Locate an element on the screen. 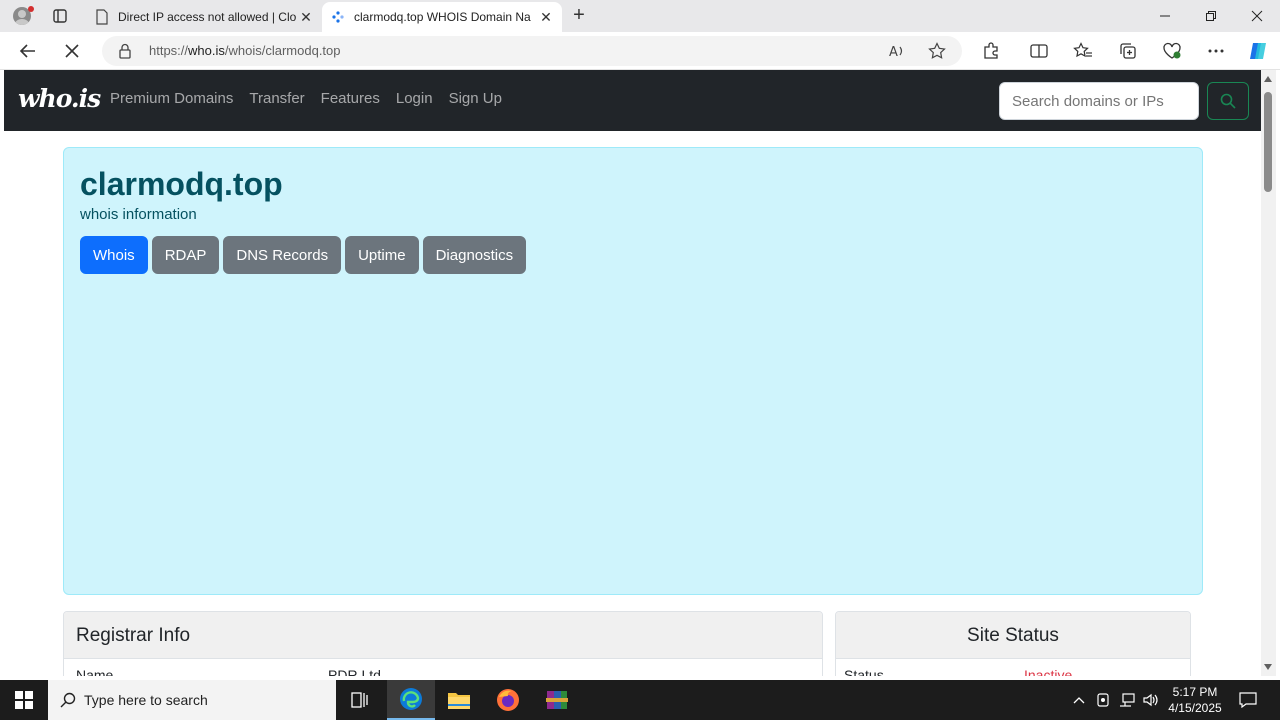 The image size is (1280, 720). tab-whois-button: Whois is located at coordinates (114, 255).